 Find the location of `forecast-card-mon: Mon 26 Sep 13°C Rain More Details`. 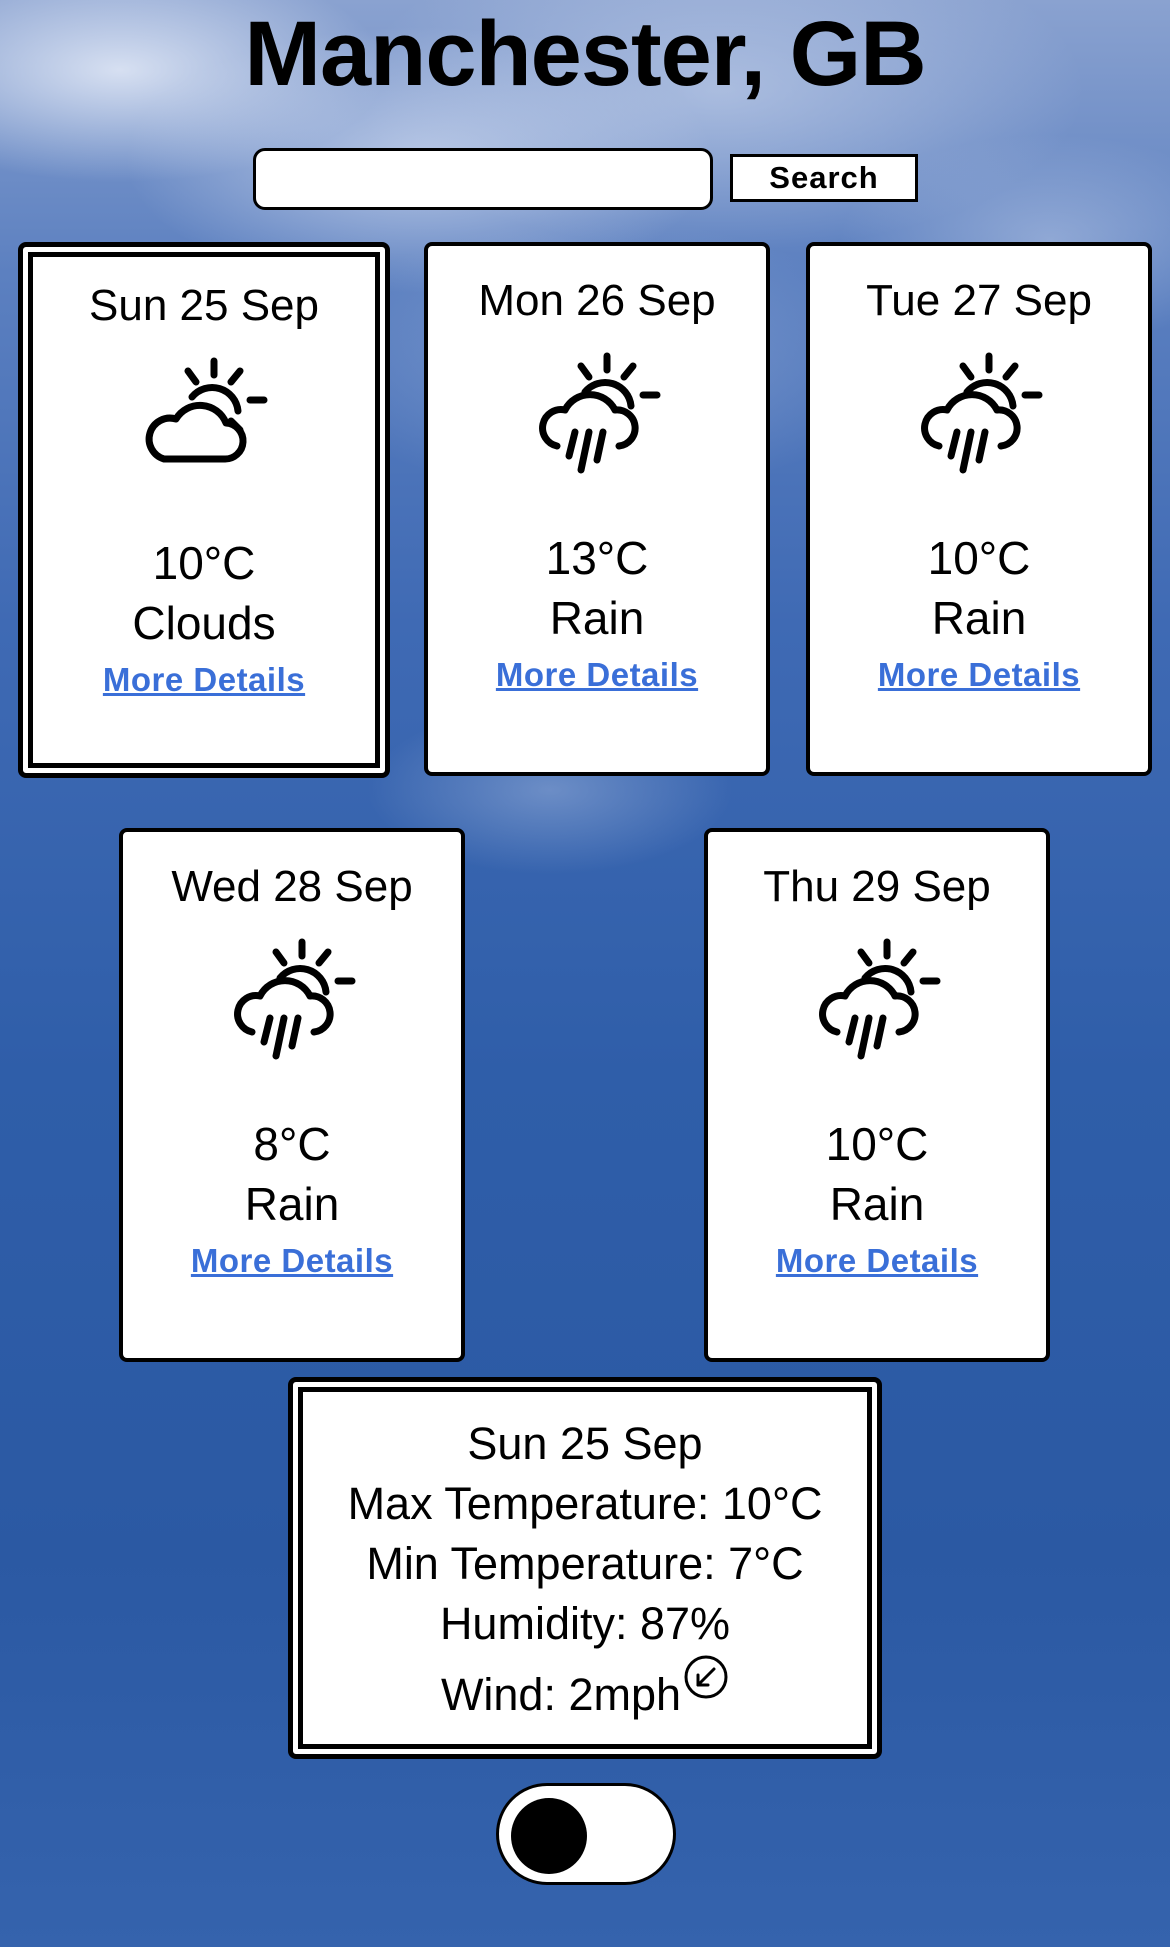

forecast-card-mon: Mon 26 Sep 13°C Rain More Details is located at coordinates (597, 509).